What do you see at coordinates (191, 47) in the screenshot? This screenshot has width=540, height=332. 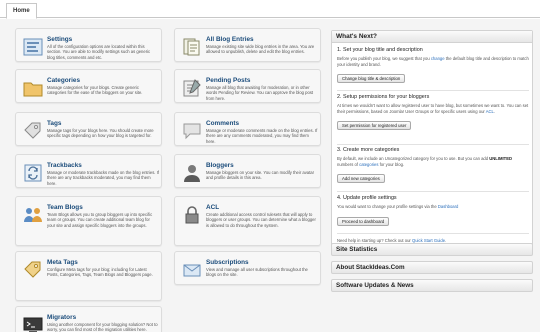 I see `blog-entries-icon` at bounding box center [191, 47].